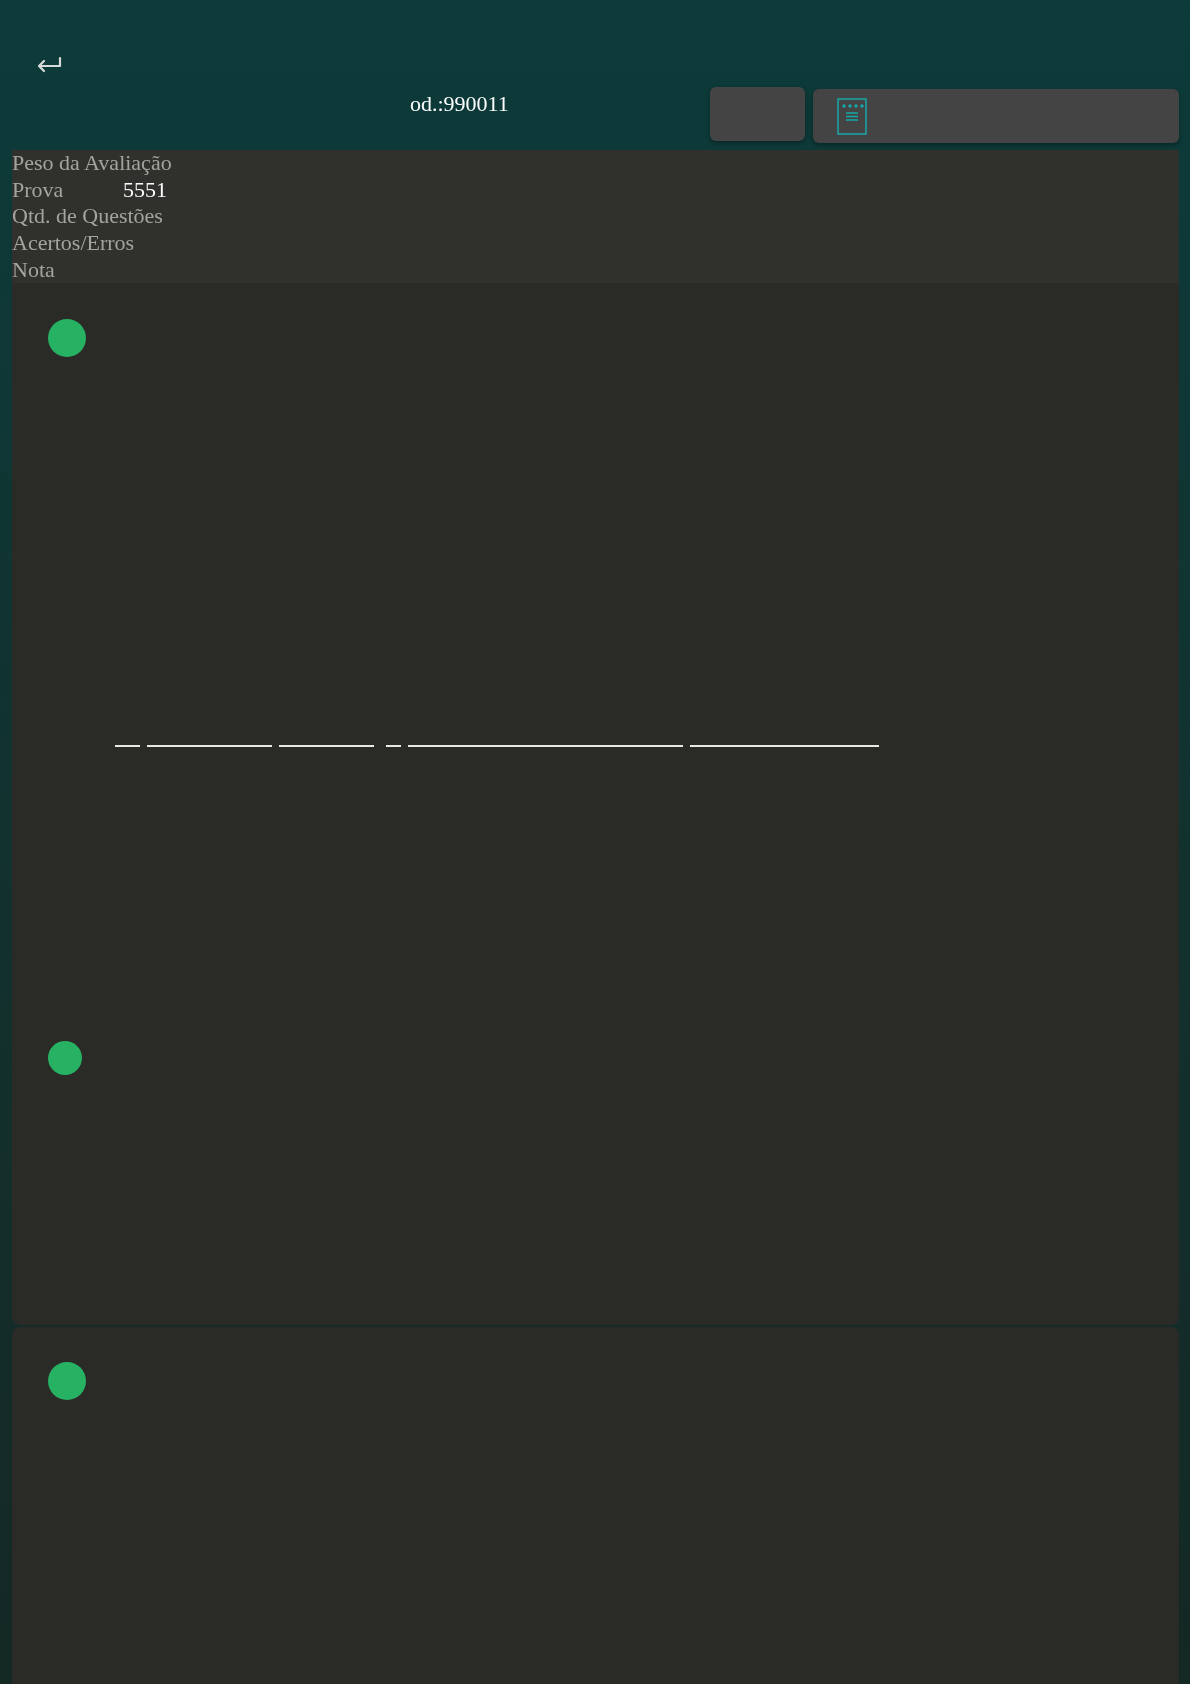 The image size is (1190, 1684). Describe the element at coordinates (145, 189) in the screenshot. I see `summary-value: 5551` at that location.